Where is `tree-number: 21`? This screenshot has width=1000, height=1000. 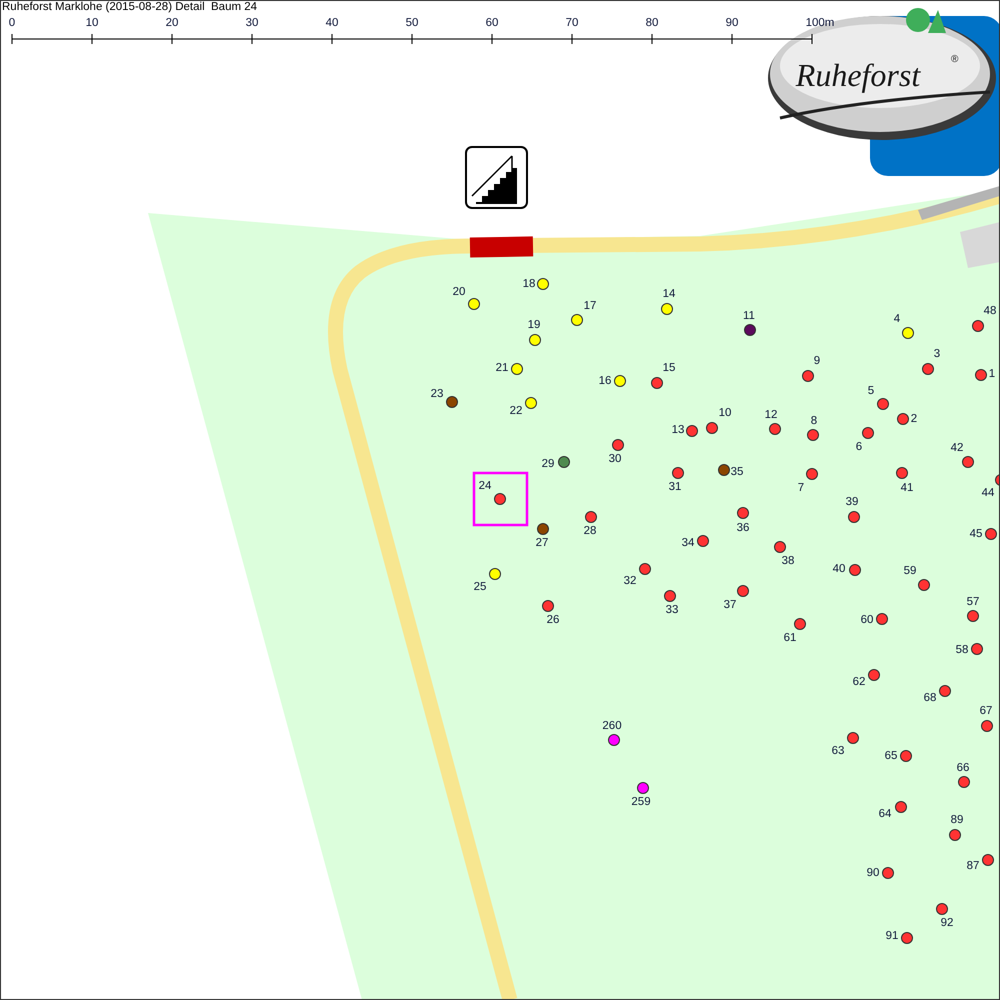 tree-number: 21 is located at coordinates (502, 368).